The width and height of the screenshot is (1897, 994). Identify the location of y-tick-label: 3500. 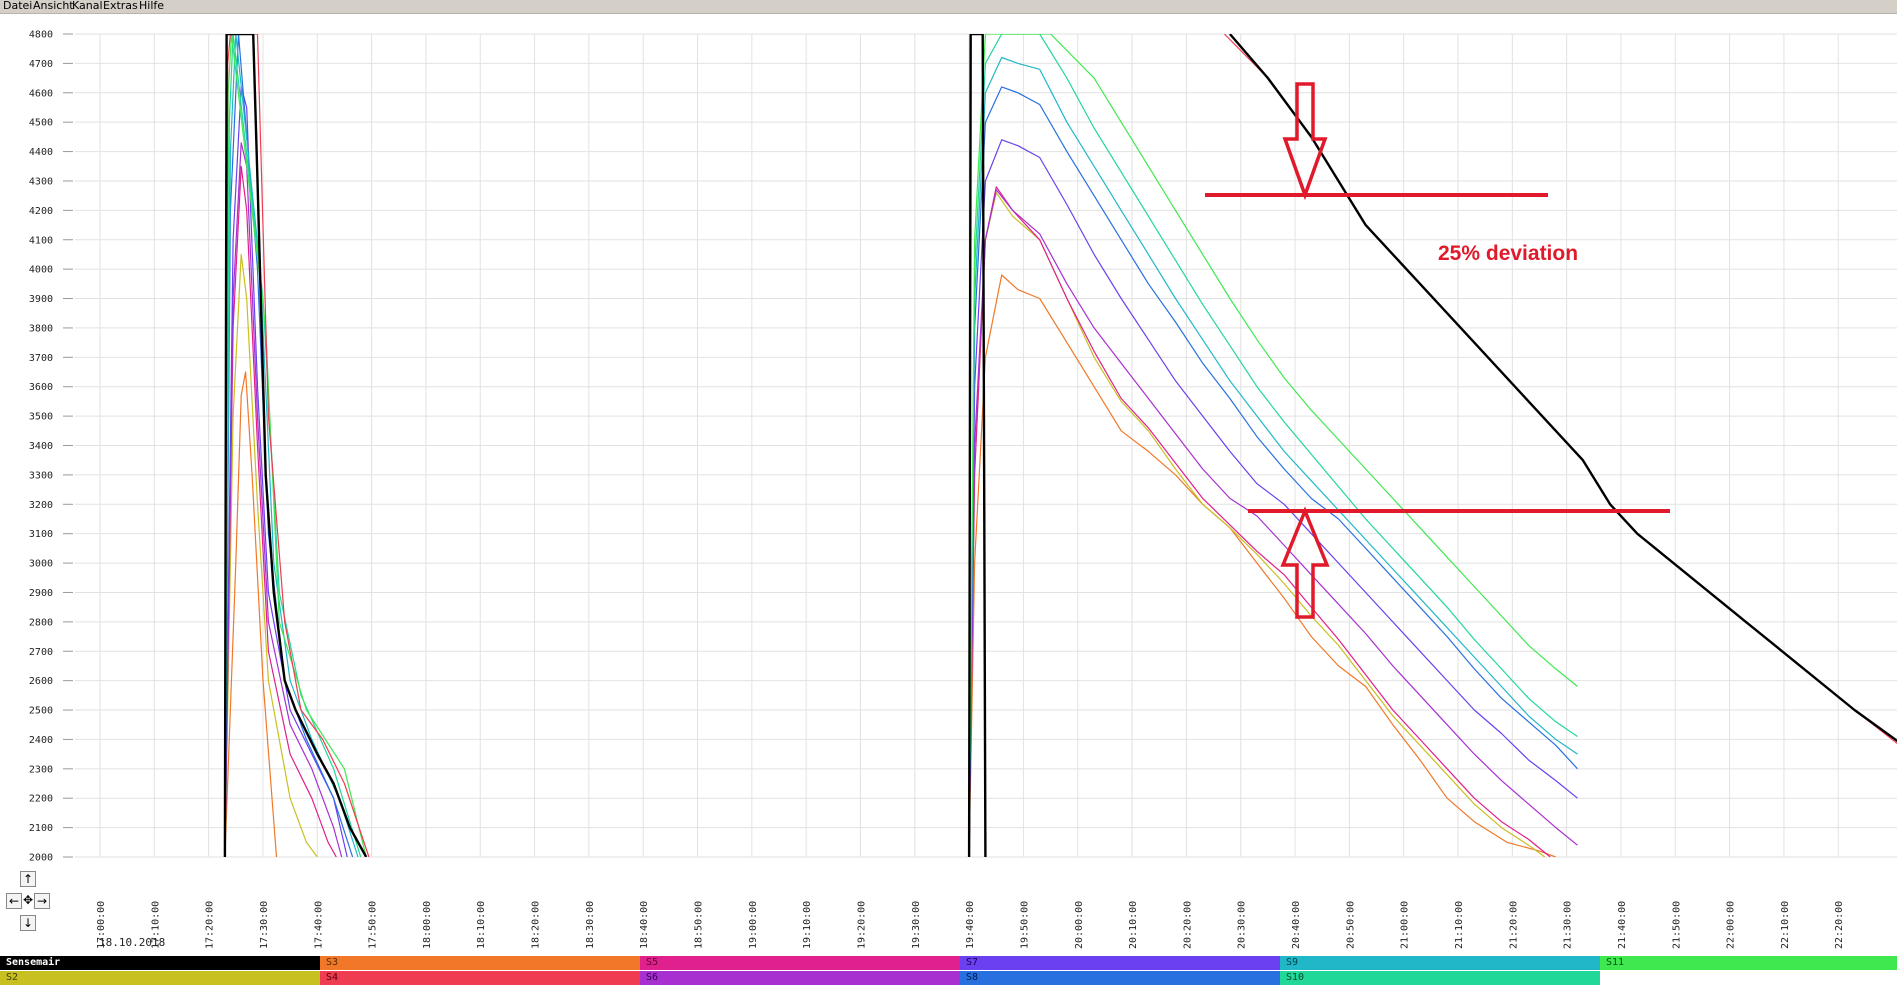
(41, 417).